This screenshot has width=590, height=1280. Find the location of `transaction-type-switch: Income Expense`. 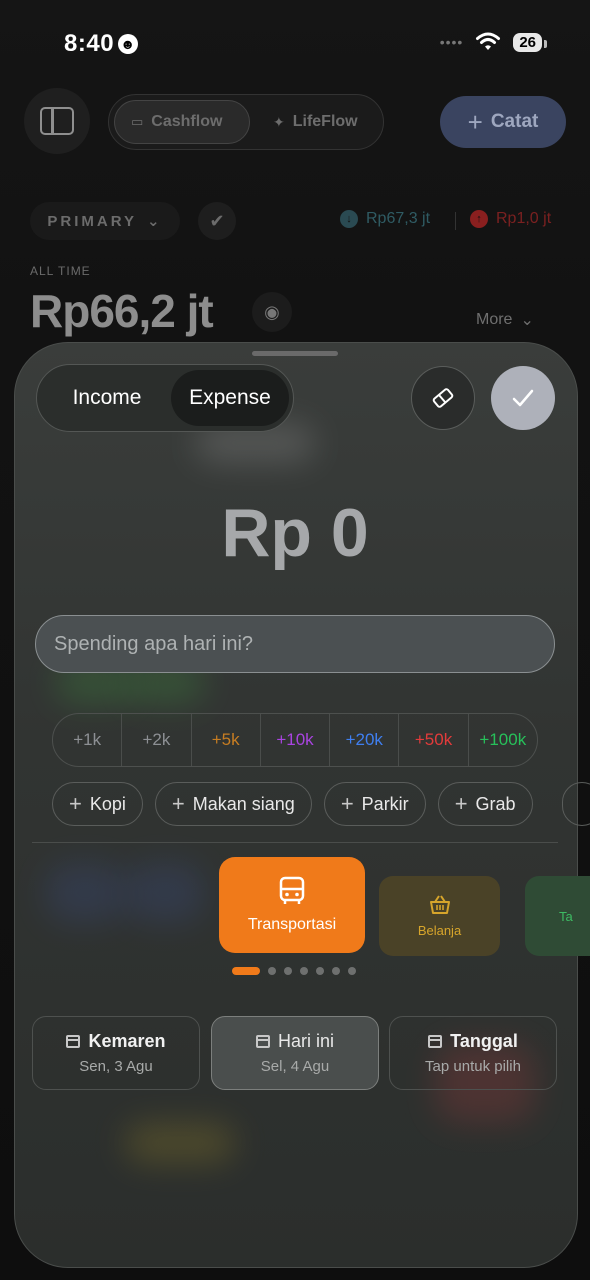

transaction-type-switch: Income Expense is located at coordinates (165, 398).